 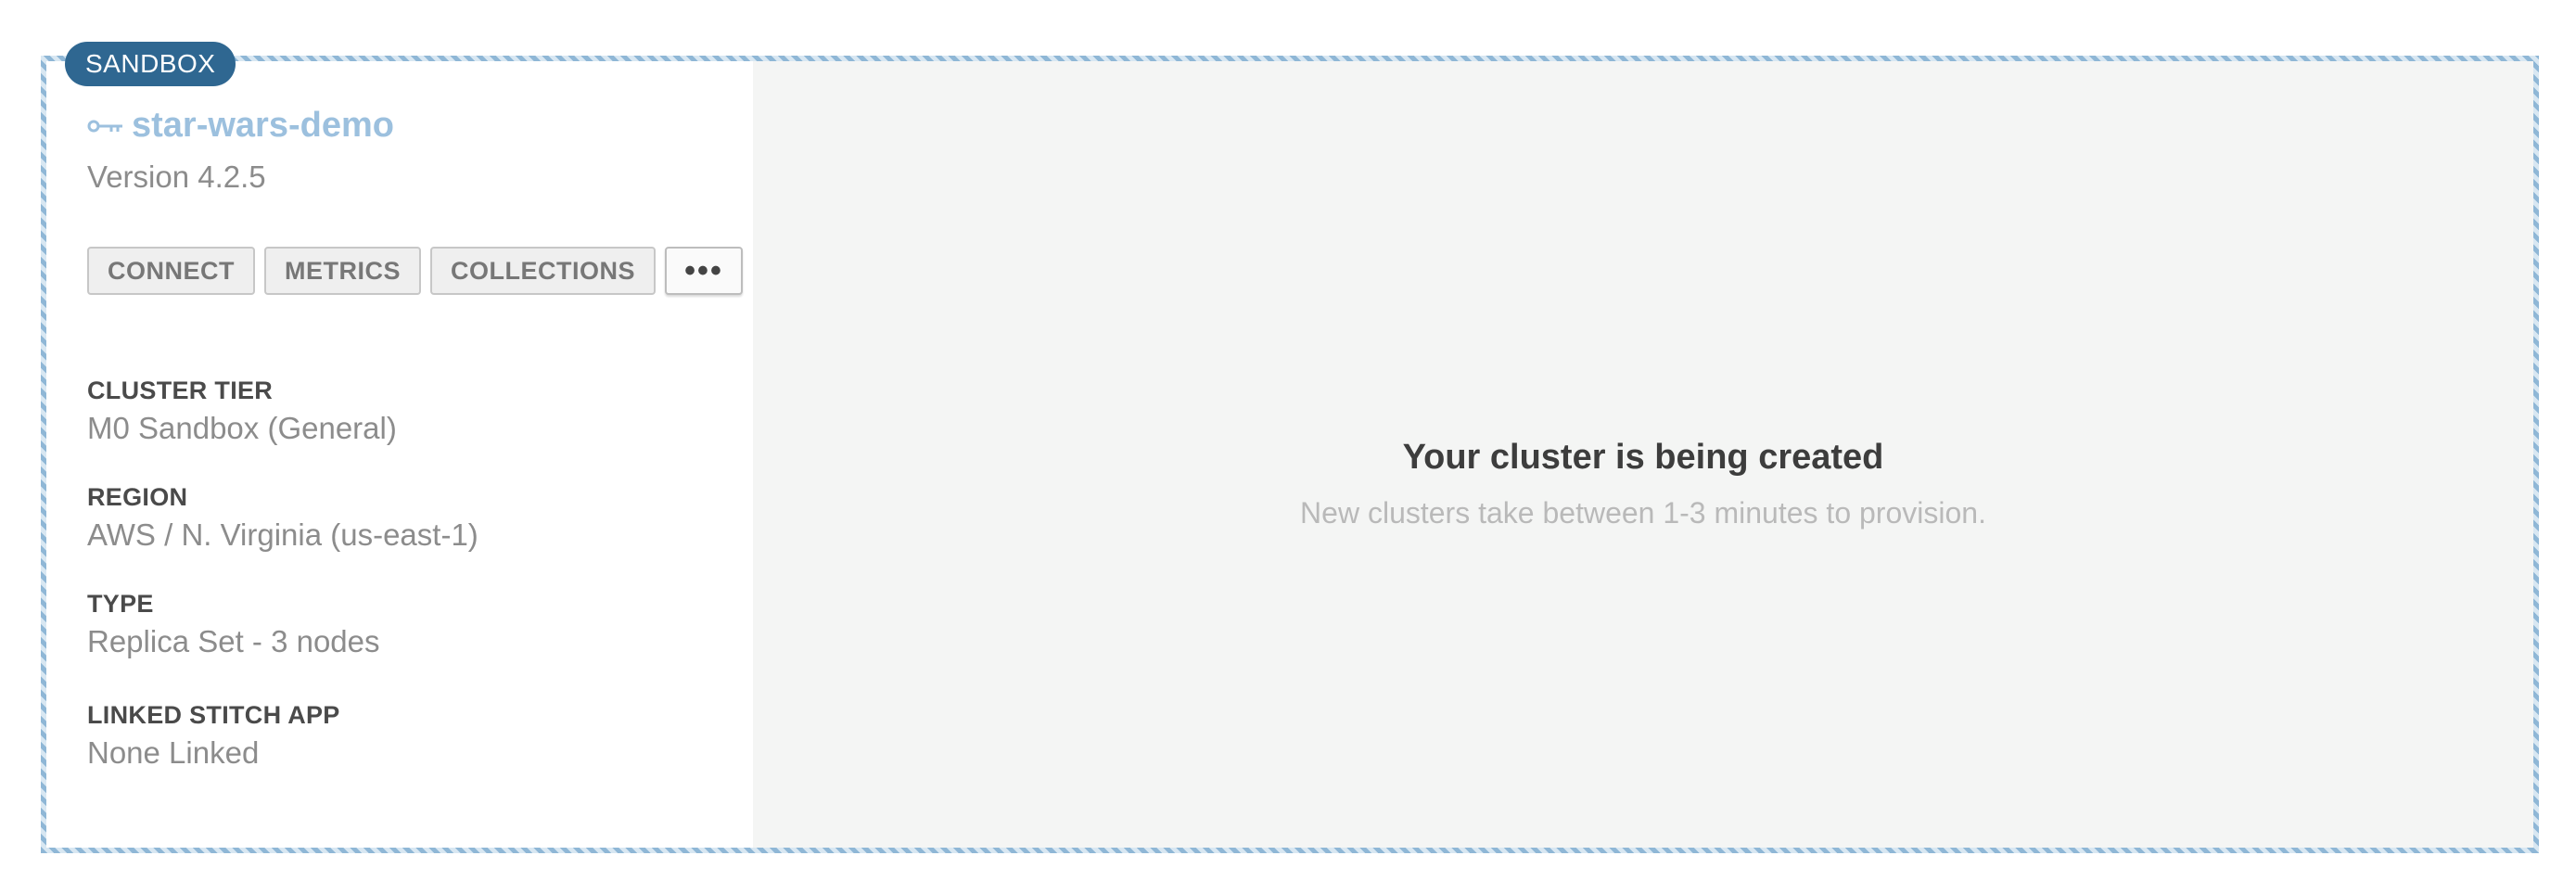 I want to click on cluster-name-row: star-wars-demo, so click(x=241, y=126).